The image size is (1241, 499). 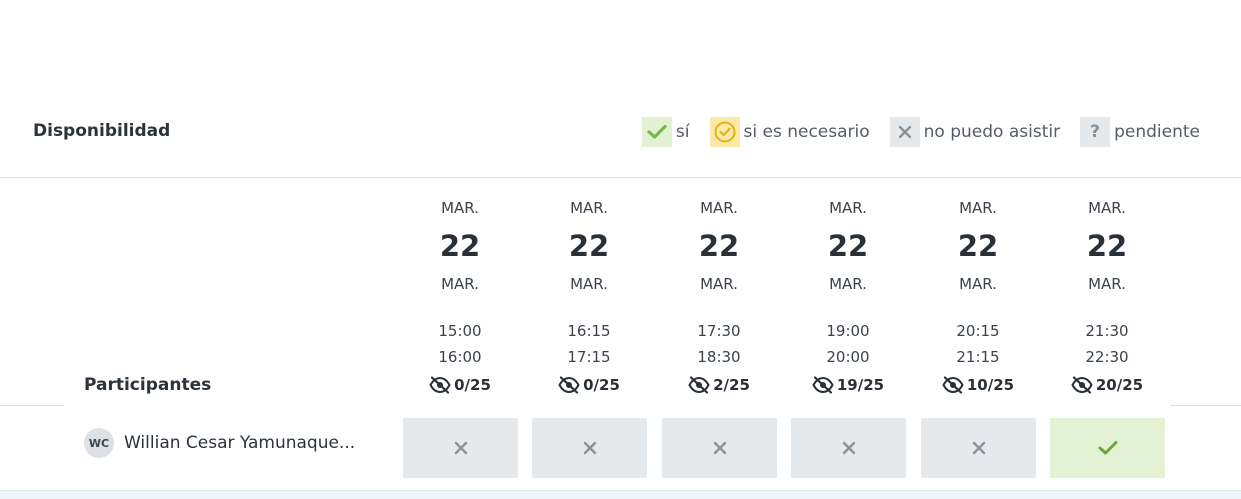 What do you see at coordinates (719, 357) in the screenshot?
I see `end-time: 18:30` at bounding box center [719, 357].